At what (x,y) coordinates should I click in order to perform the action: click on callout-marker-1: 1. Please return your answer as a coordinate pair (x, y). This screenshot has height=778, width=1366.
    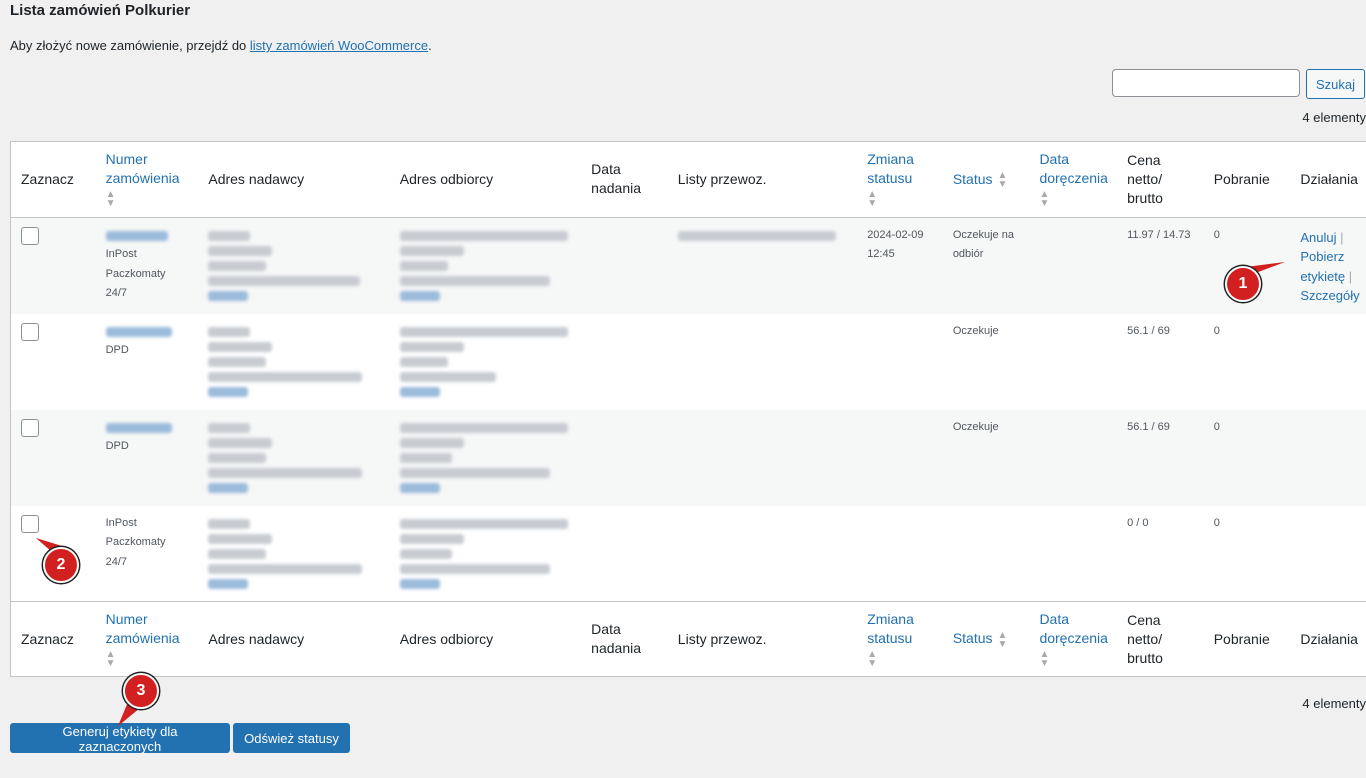
    Looking at the image, I should click on (1243, 284).